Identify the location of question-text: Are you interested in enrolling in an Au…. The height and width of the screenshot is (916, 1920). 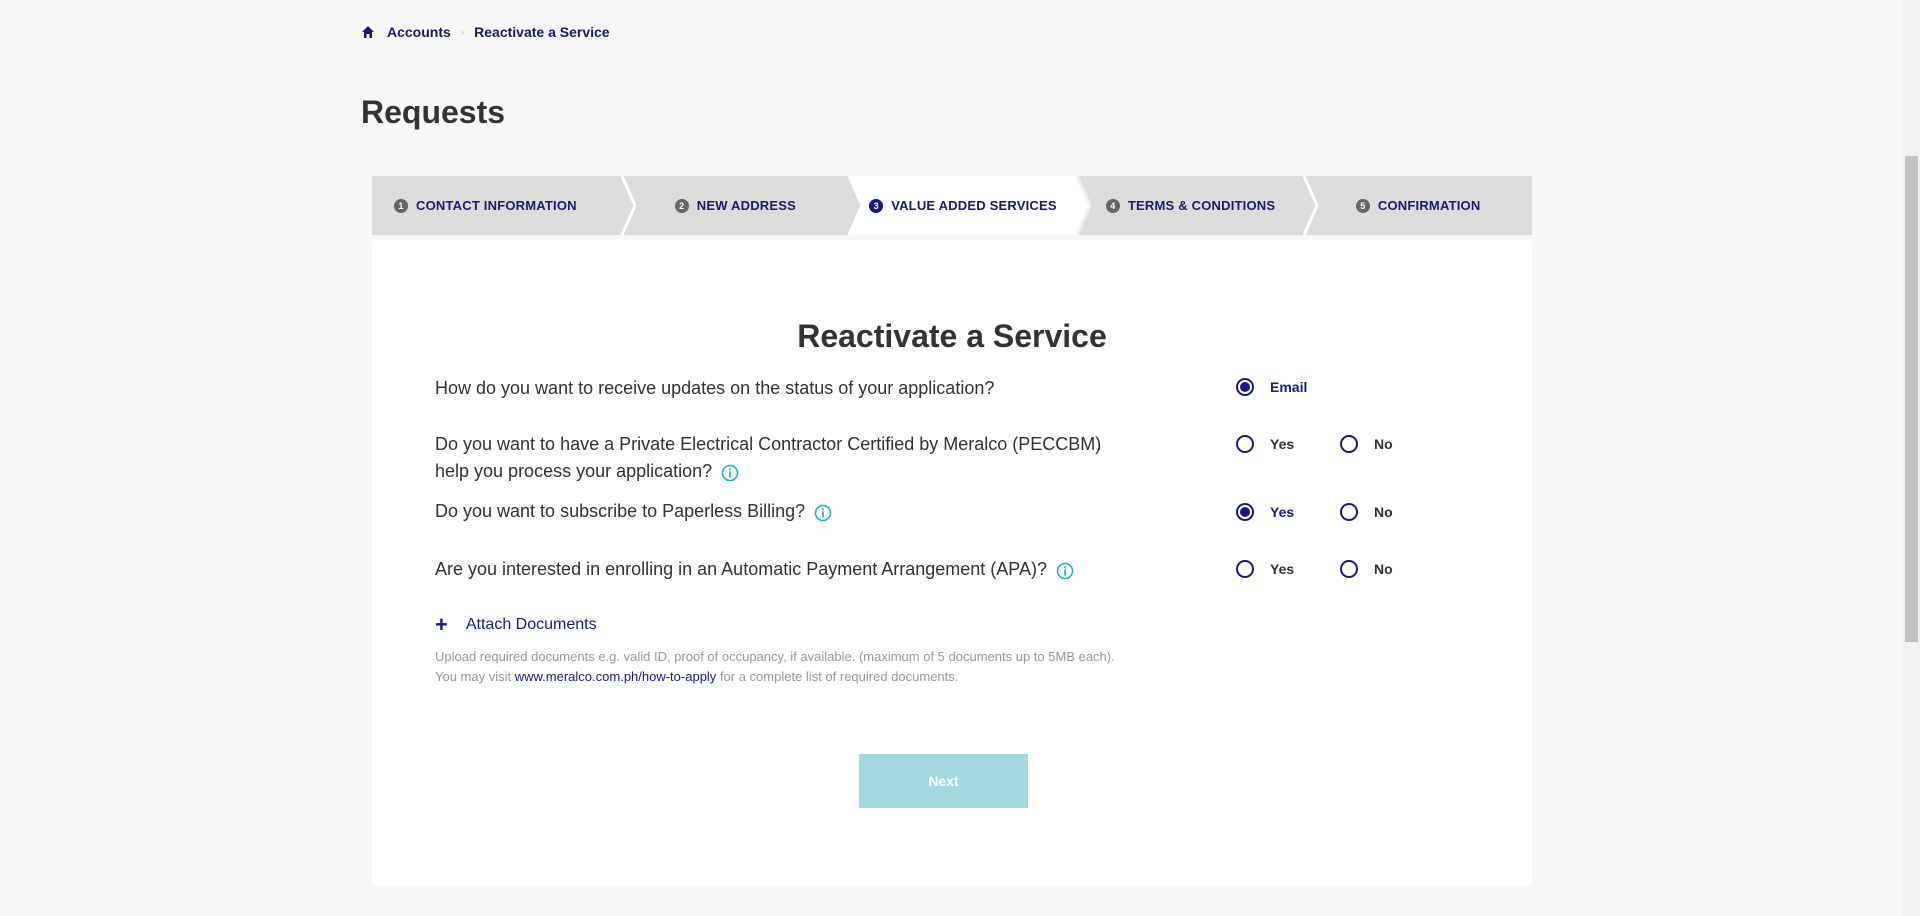
(741, 569).